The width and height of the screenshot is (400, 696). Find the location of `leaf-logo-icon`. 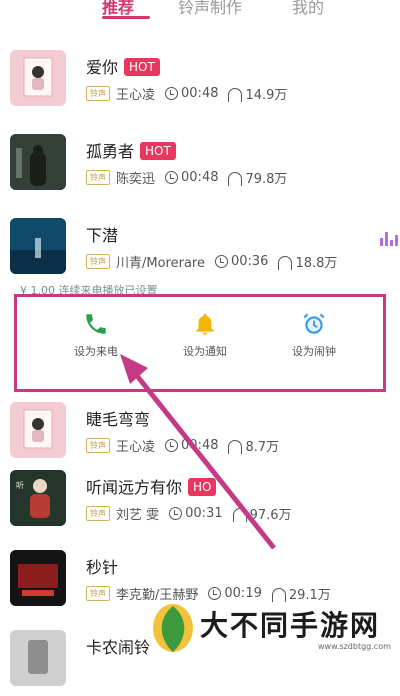

leaf-logo-icon is located at coordinates (173, 628).